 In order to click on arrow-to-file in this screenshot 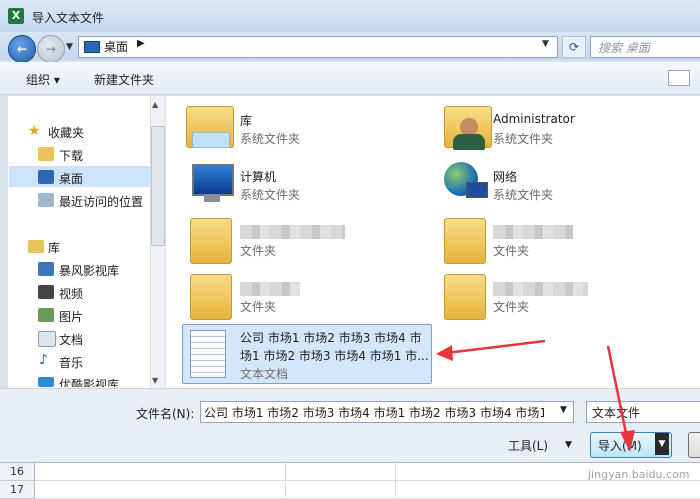, I will do `click(495, 347)`.